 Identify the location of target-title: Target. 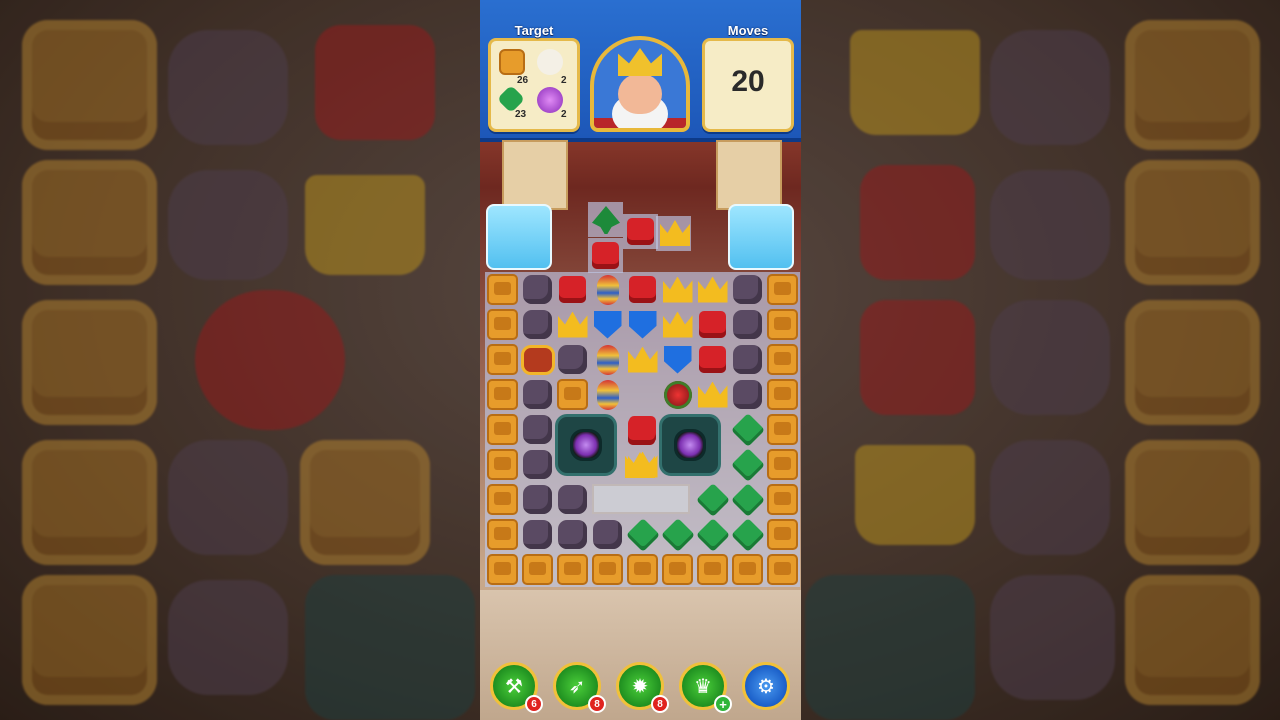
(534, 30).